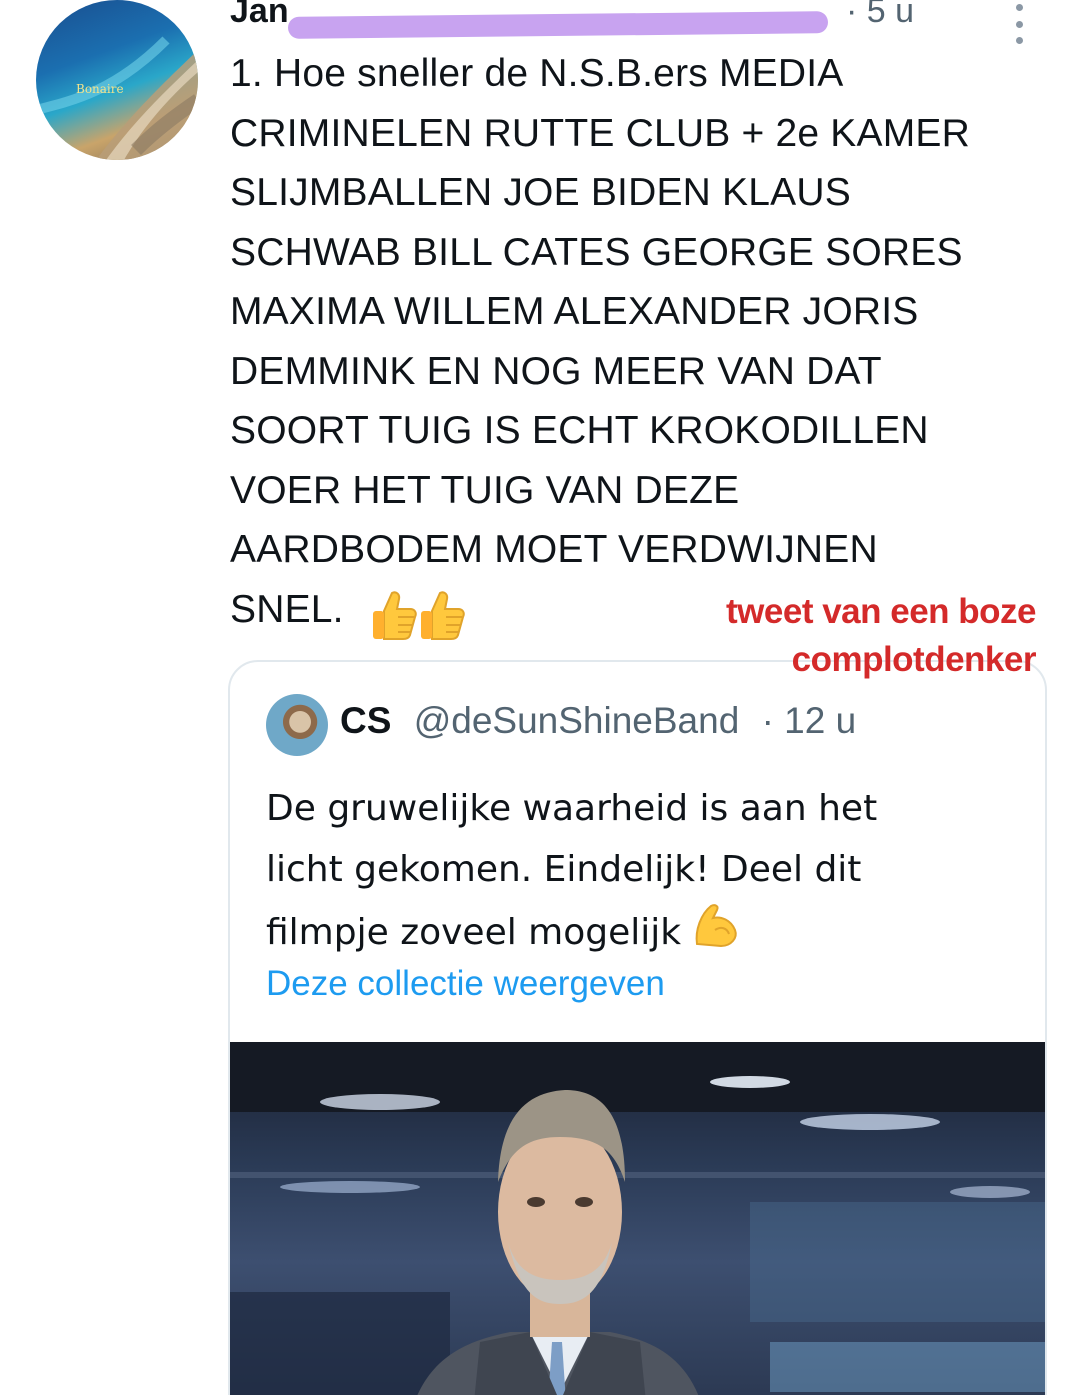  What do you see at coordinates (418, 614) in the screenshot?
I see `thumbs-emoji-group` at bounding box center [418, 614].